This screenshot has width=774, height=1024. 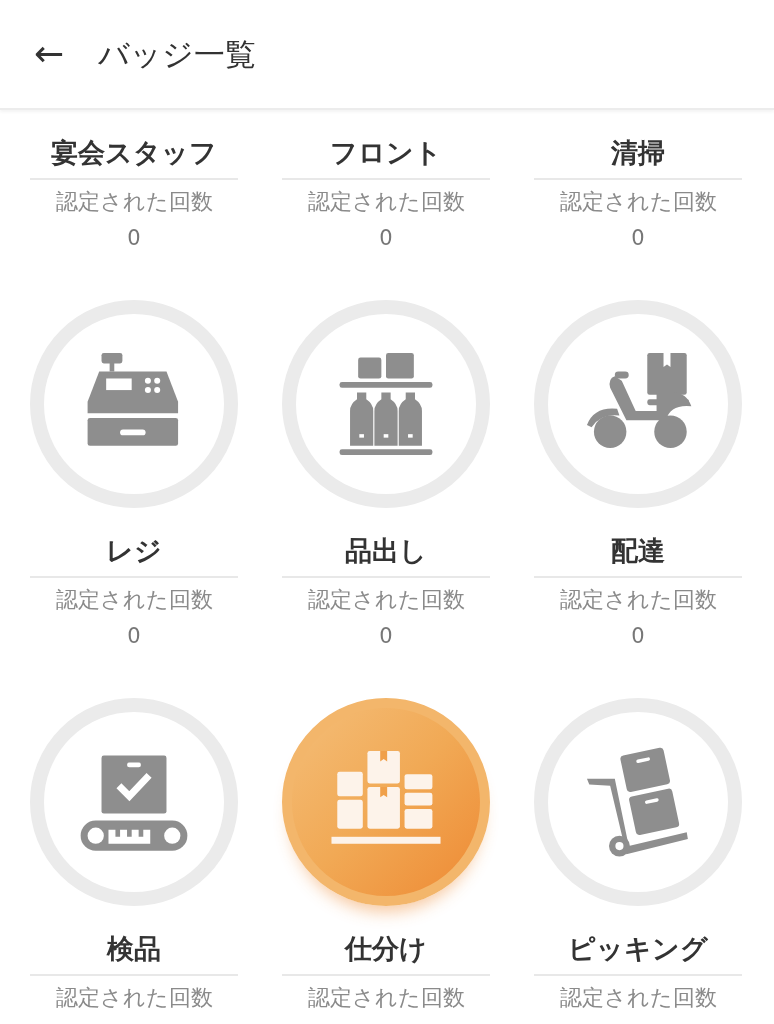 What do you see at coordinates (386, 551) in the screenshot?
I see `badge-name: 品出し` at bounding box center [386, 551].